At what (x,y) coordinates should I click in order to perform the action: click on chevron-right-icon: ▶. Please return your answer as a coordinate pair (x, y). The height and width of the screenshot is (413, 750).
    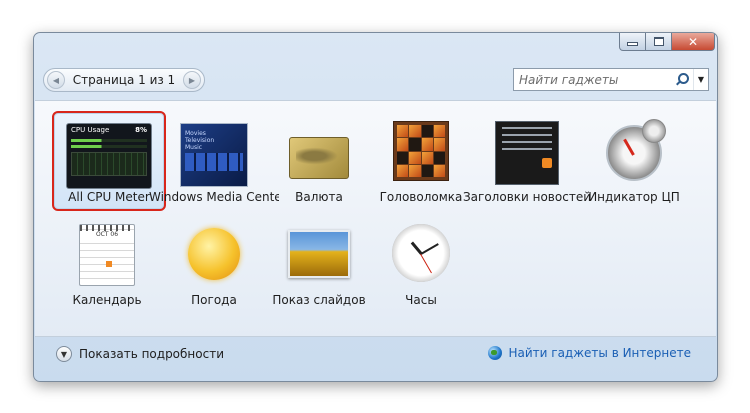
    Looking at the image, I should click on (192, 80).